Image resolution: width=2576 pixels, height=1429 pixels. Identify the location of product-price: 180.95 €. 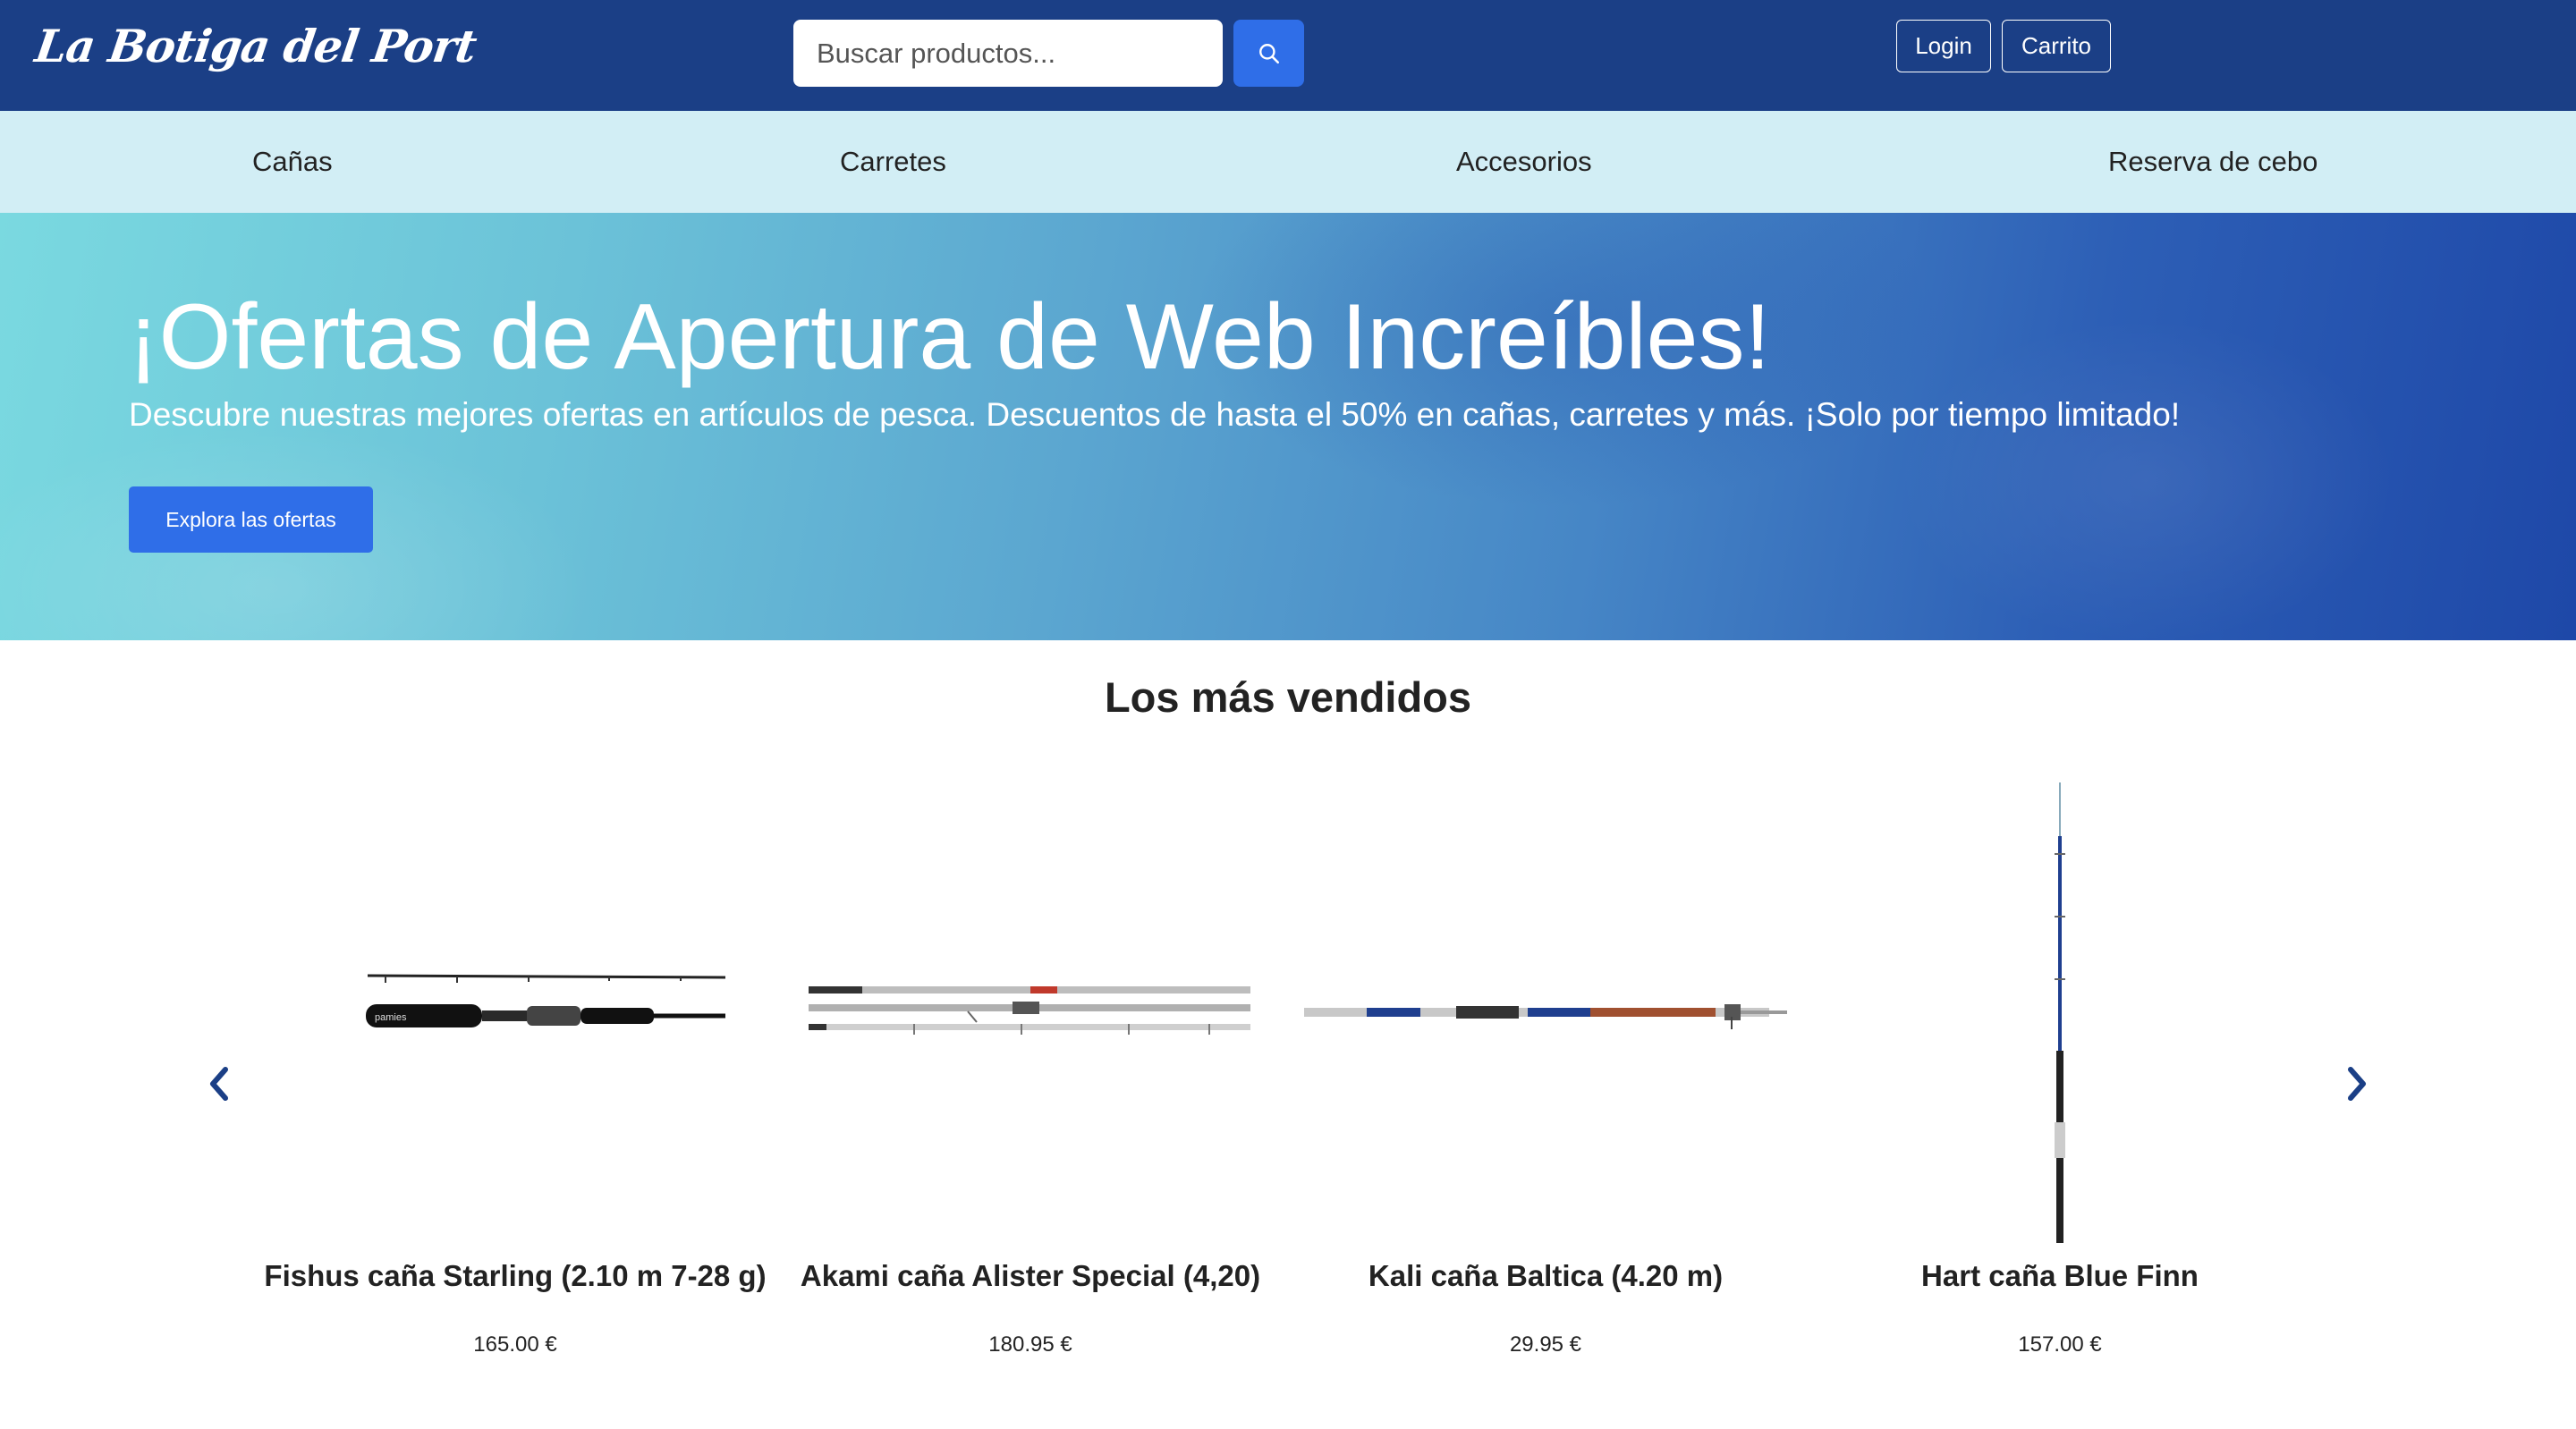
(1030, 1344).